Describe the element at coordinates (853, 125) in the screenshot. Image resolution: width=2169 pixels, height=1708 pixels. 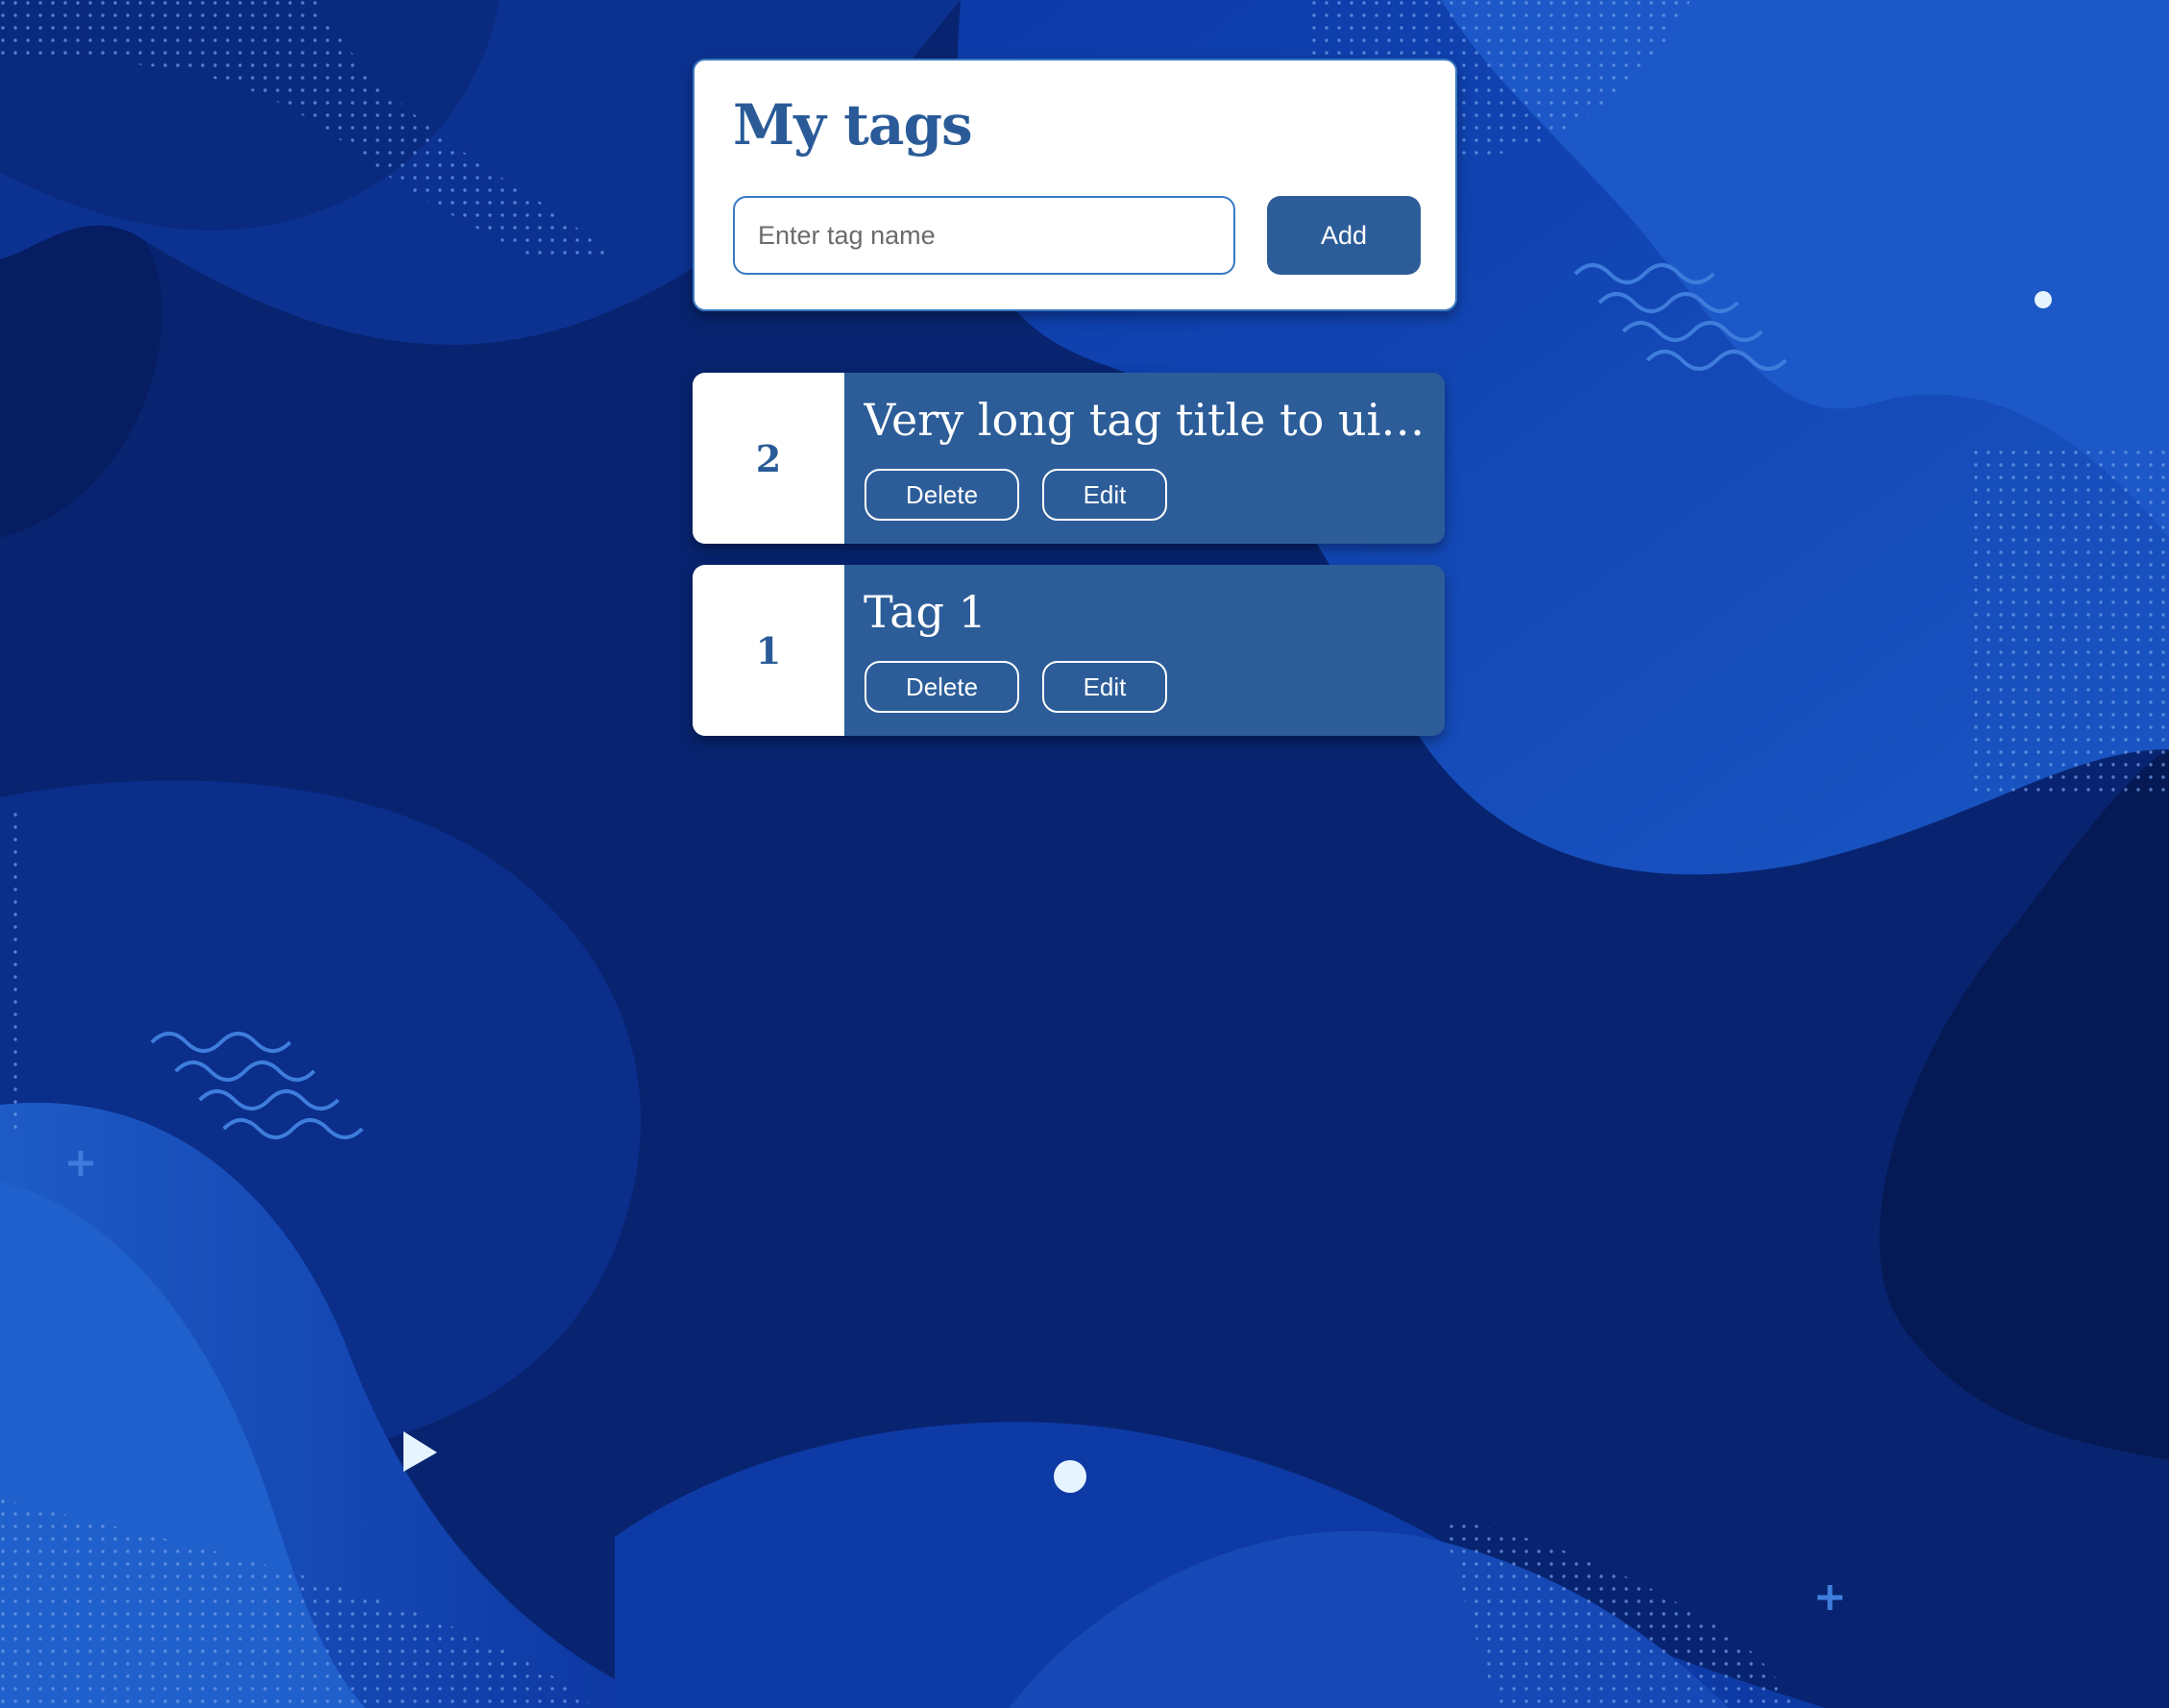
I see `page-title: My tags` at that location.